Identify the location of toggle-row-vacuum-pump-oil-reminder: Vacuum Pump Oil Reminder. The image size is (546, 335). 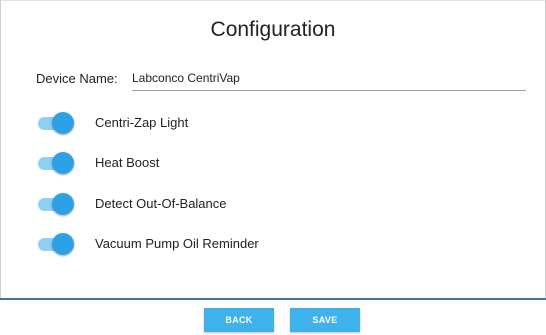
(248, 244).